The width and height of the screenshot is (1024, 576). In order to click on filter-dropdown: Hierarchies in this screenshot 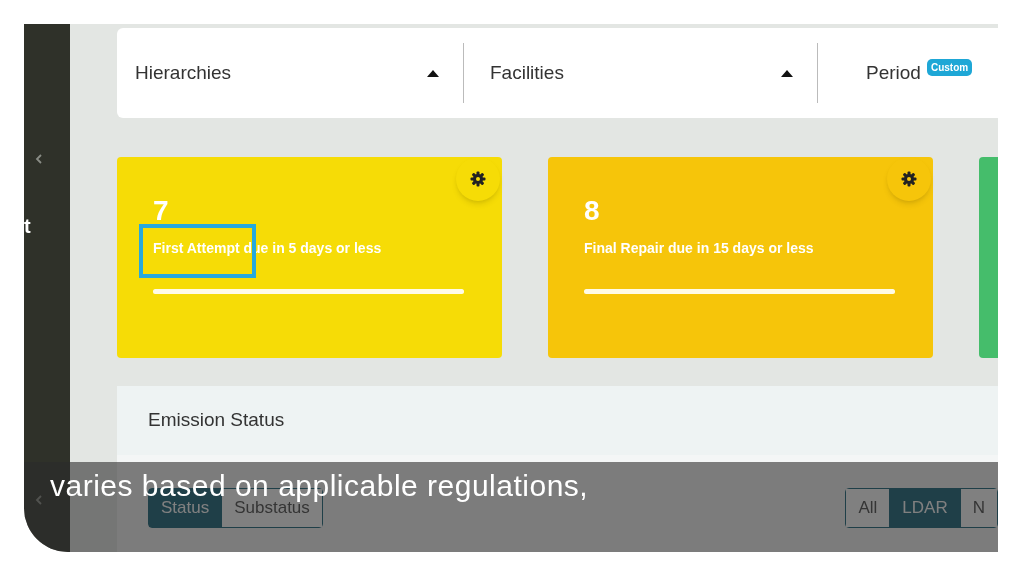, I will do `click(287, 73)`.